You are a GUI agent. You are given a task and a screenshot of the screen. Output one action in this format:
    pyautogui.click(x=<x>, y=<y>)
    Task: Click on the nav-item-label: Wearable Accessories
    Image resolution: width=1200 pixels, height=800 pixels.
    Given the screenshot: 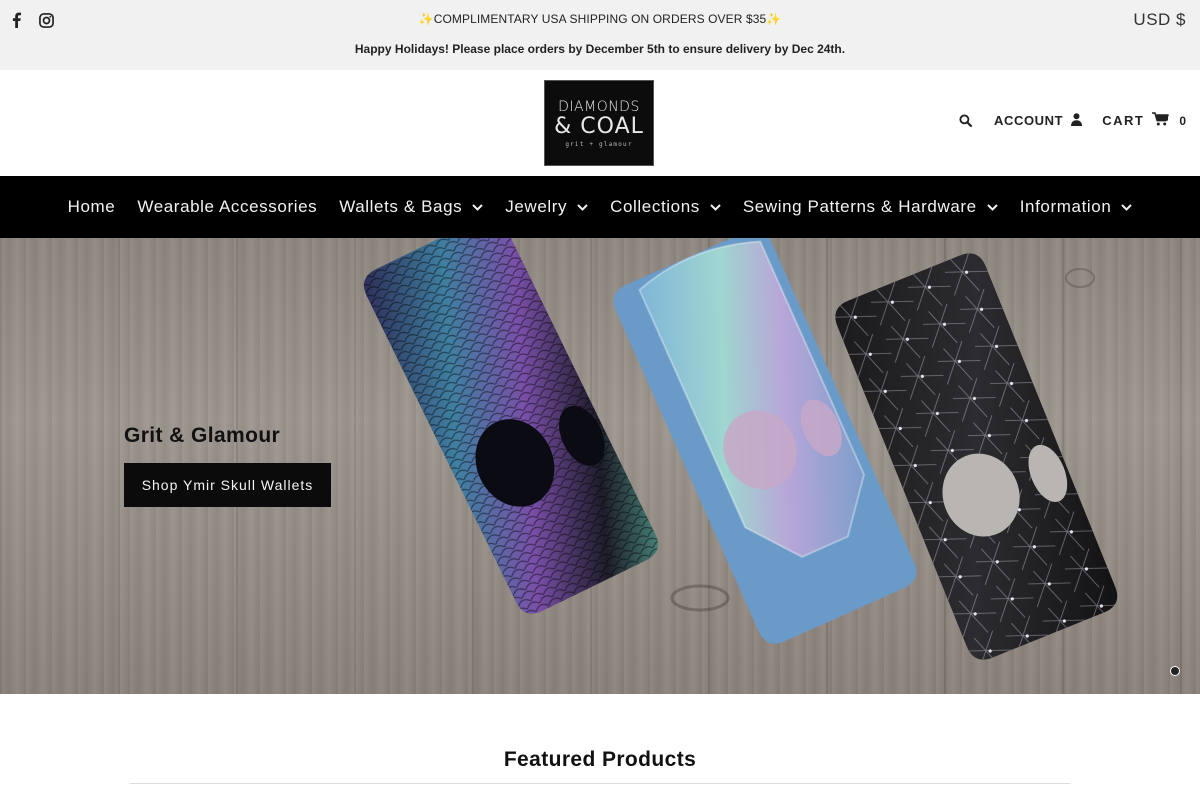 What is the action you would take?
    pyautogui.click(x=227, y=206)
    